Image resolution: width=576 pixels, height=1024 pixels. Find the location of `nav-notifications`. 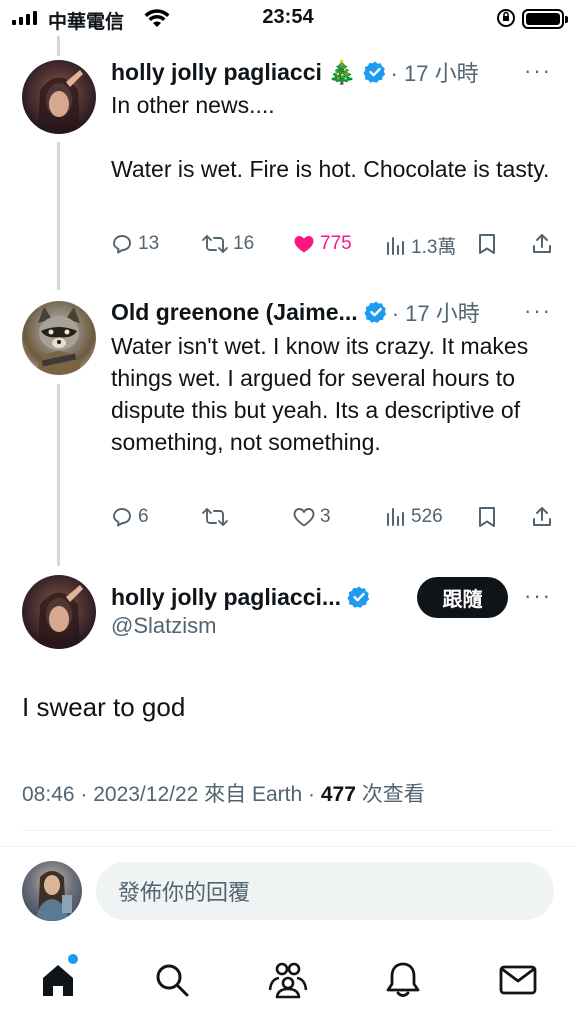

nav-notifications is located at coordinates (403, 980).